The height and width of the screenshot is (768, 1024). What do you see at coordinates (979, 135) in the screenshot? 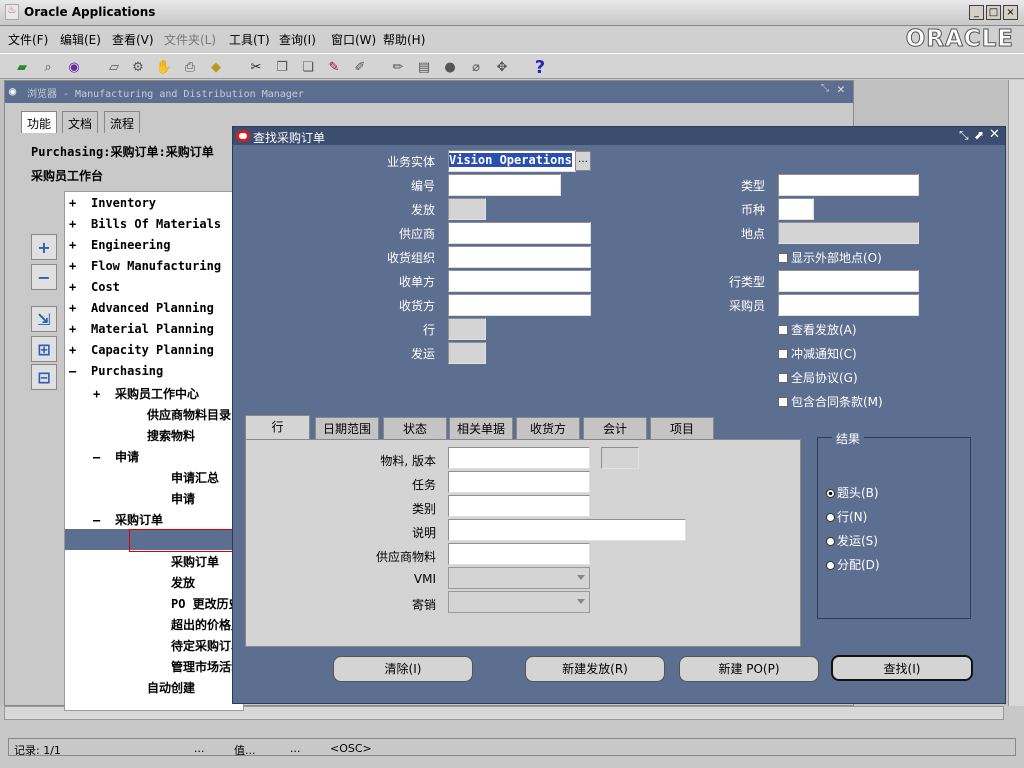
I see `dialog-maximize-icon: ⬈` at bounding box center [979, 135].